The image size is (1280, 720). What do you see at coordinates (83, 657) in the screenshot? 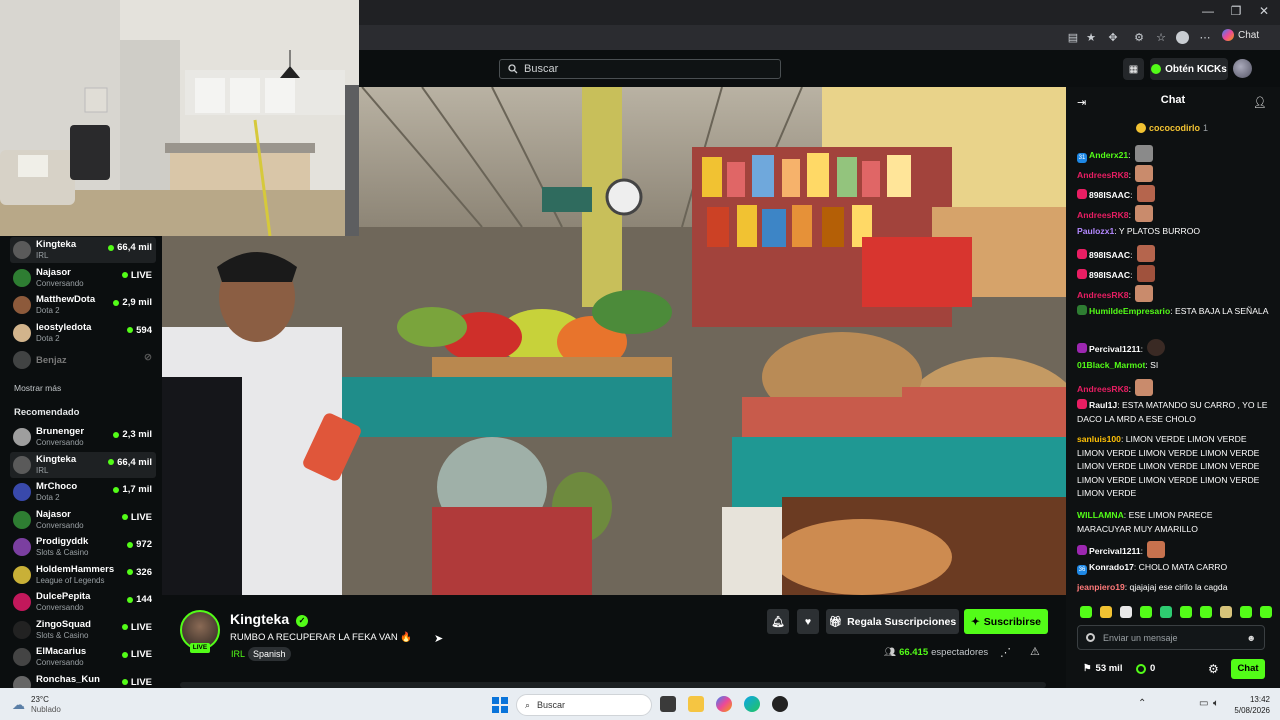
I see `sidebar-channel-item: ElMacarius Conversando LIVE` at bounding box center [83, 657].